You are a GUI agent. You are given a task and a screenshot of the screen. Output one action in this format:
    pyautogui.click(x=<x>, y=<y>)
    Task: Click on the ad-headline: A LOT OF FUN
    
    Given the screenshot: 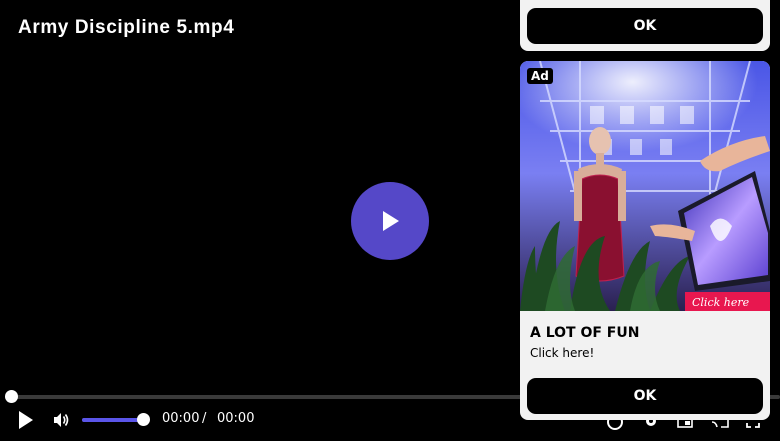 What is the action you would take?
    pyautogui.click(x=584, y=333)
    